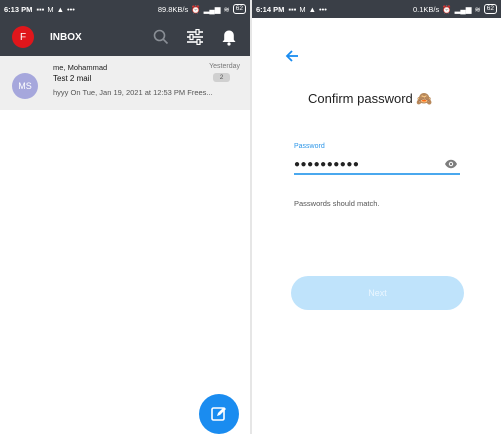  I want to click on status-bar: 6:13 PM ▪▪▪ M ▲ ••• 89.8KB/s ⏰ ▂▄▆ ≋ 62, so click(125, 9).